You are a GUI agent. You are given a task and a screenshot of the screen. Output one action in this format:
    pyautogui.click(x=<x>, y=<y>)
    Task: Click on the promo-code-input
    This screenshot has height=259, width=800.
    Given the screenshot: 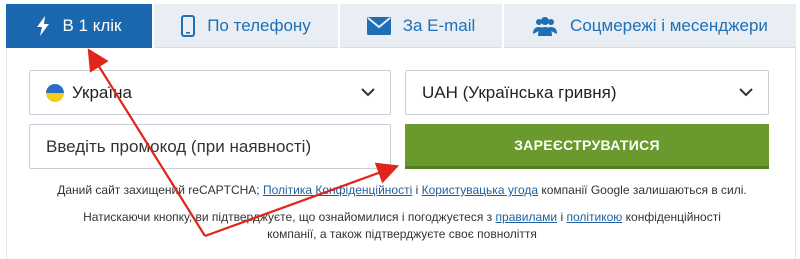 What is the action you would take?
    pyautogui.click(x=211, y=146)
    